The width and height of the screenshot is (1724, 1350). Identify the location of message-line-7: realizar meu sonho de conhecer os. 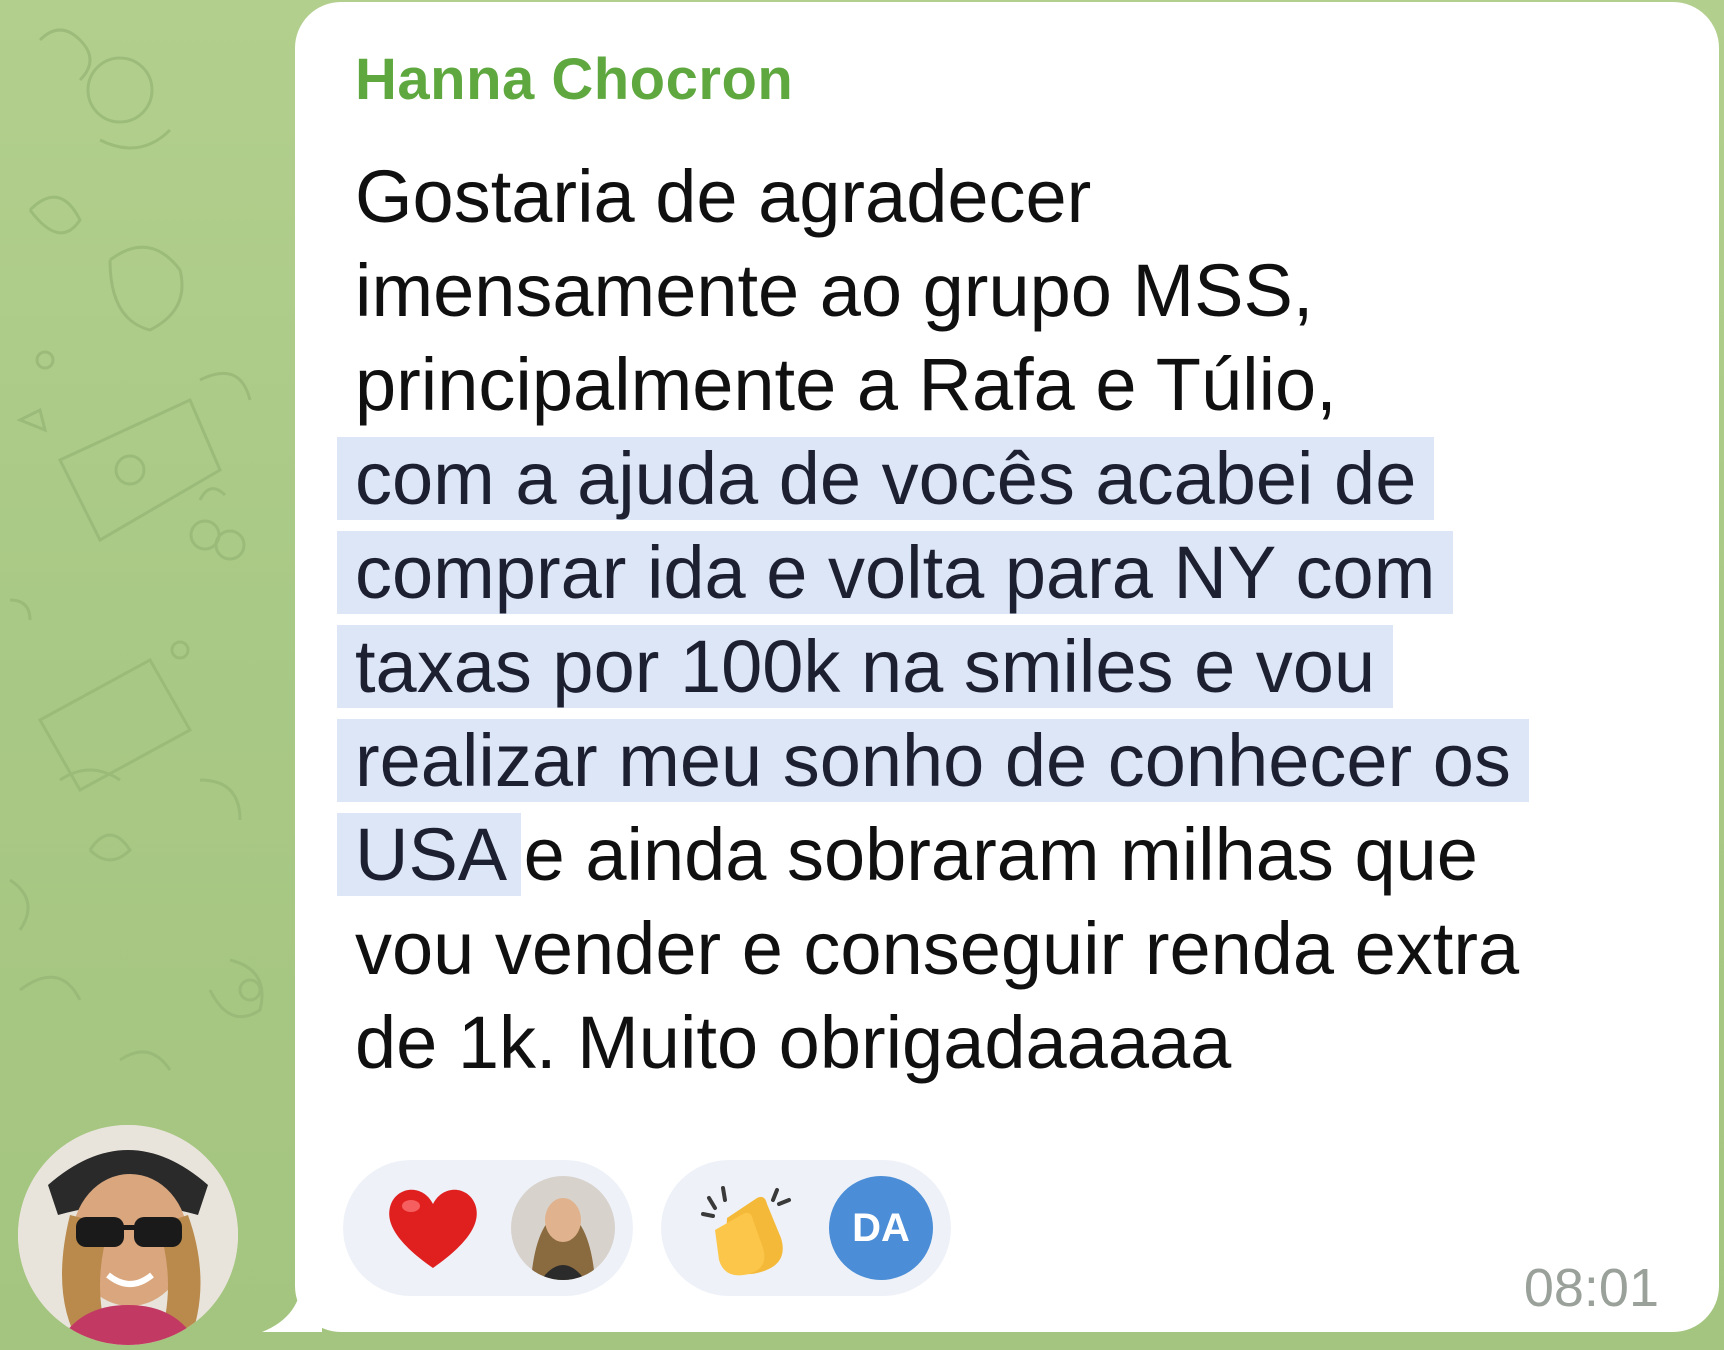
(1035, 761).